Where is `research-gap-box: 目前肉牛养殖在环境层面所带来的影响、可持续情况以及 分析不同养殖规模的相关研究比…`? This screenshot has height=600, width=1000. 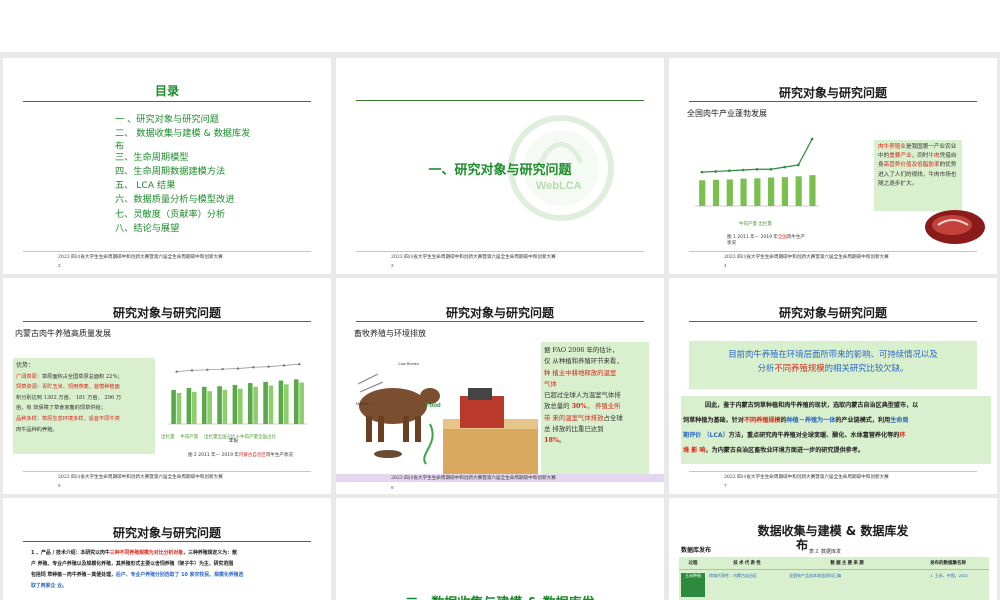 research-gap-box: 目前肉牛养殖在环境层面所带来的影响、可持续情况以及 分析不同养殖规模的相关研究比… is located at coordinates (833, 365).